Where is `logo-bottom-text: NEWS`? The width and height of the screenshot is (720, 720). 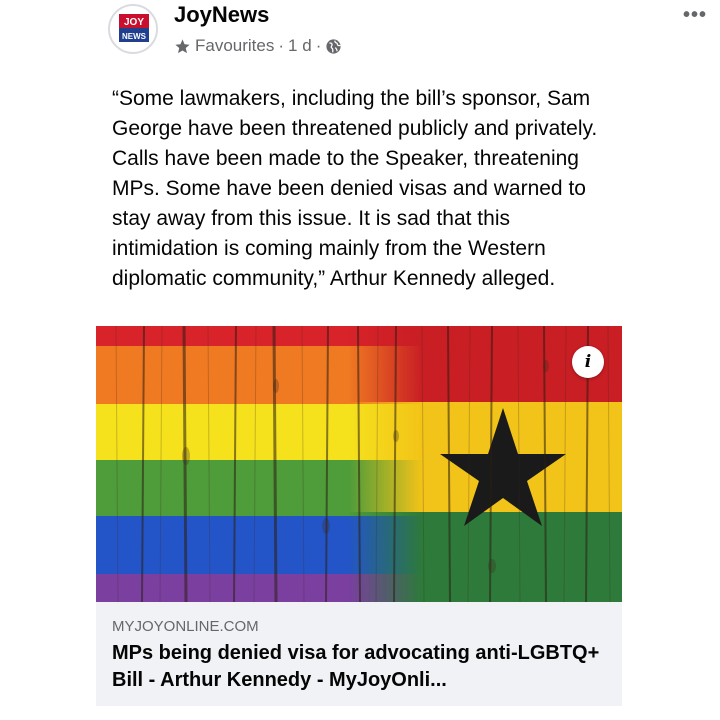
logo-bottom-text: NEWS is located at coordinates (134, 36).